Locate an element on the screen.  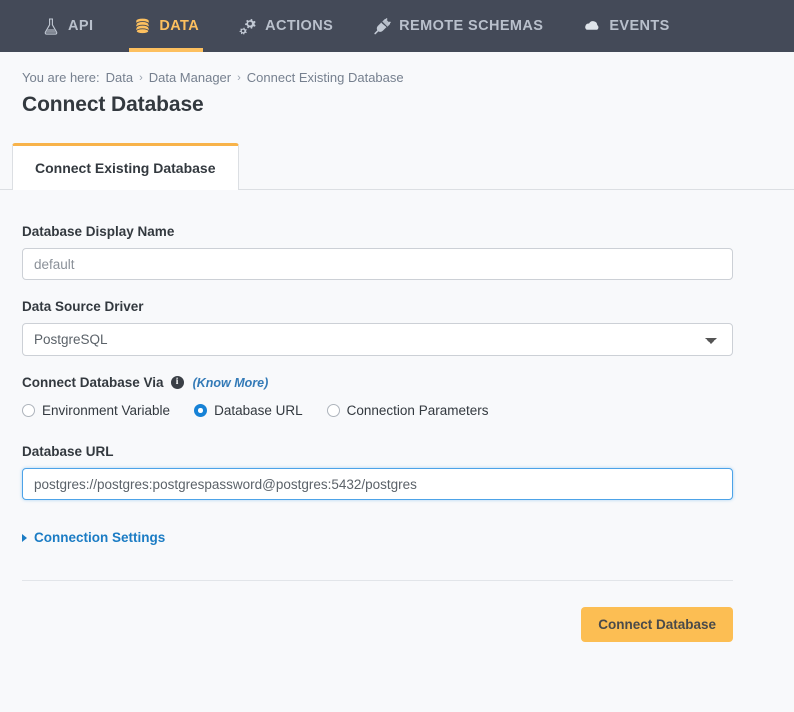
nav-item-label: EVENTS is located at coordinates (639, 26).